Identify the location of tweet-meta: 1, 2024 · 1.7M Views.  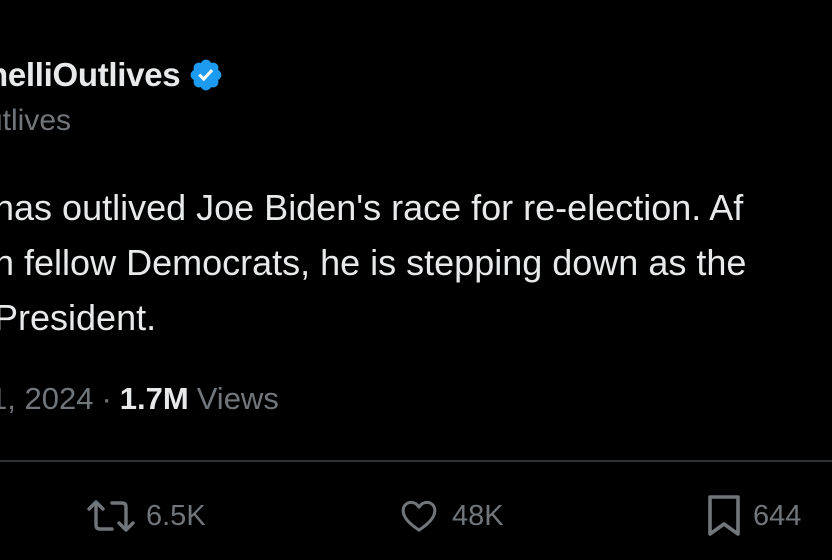
(139, 399).